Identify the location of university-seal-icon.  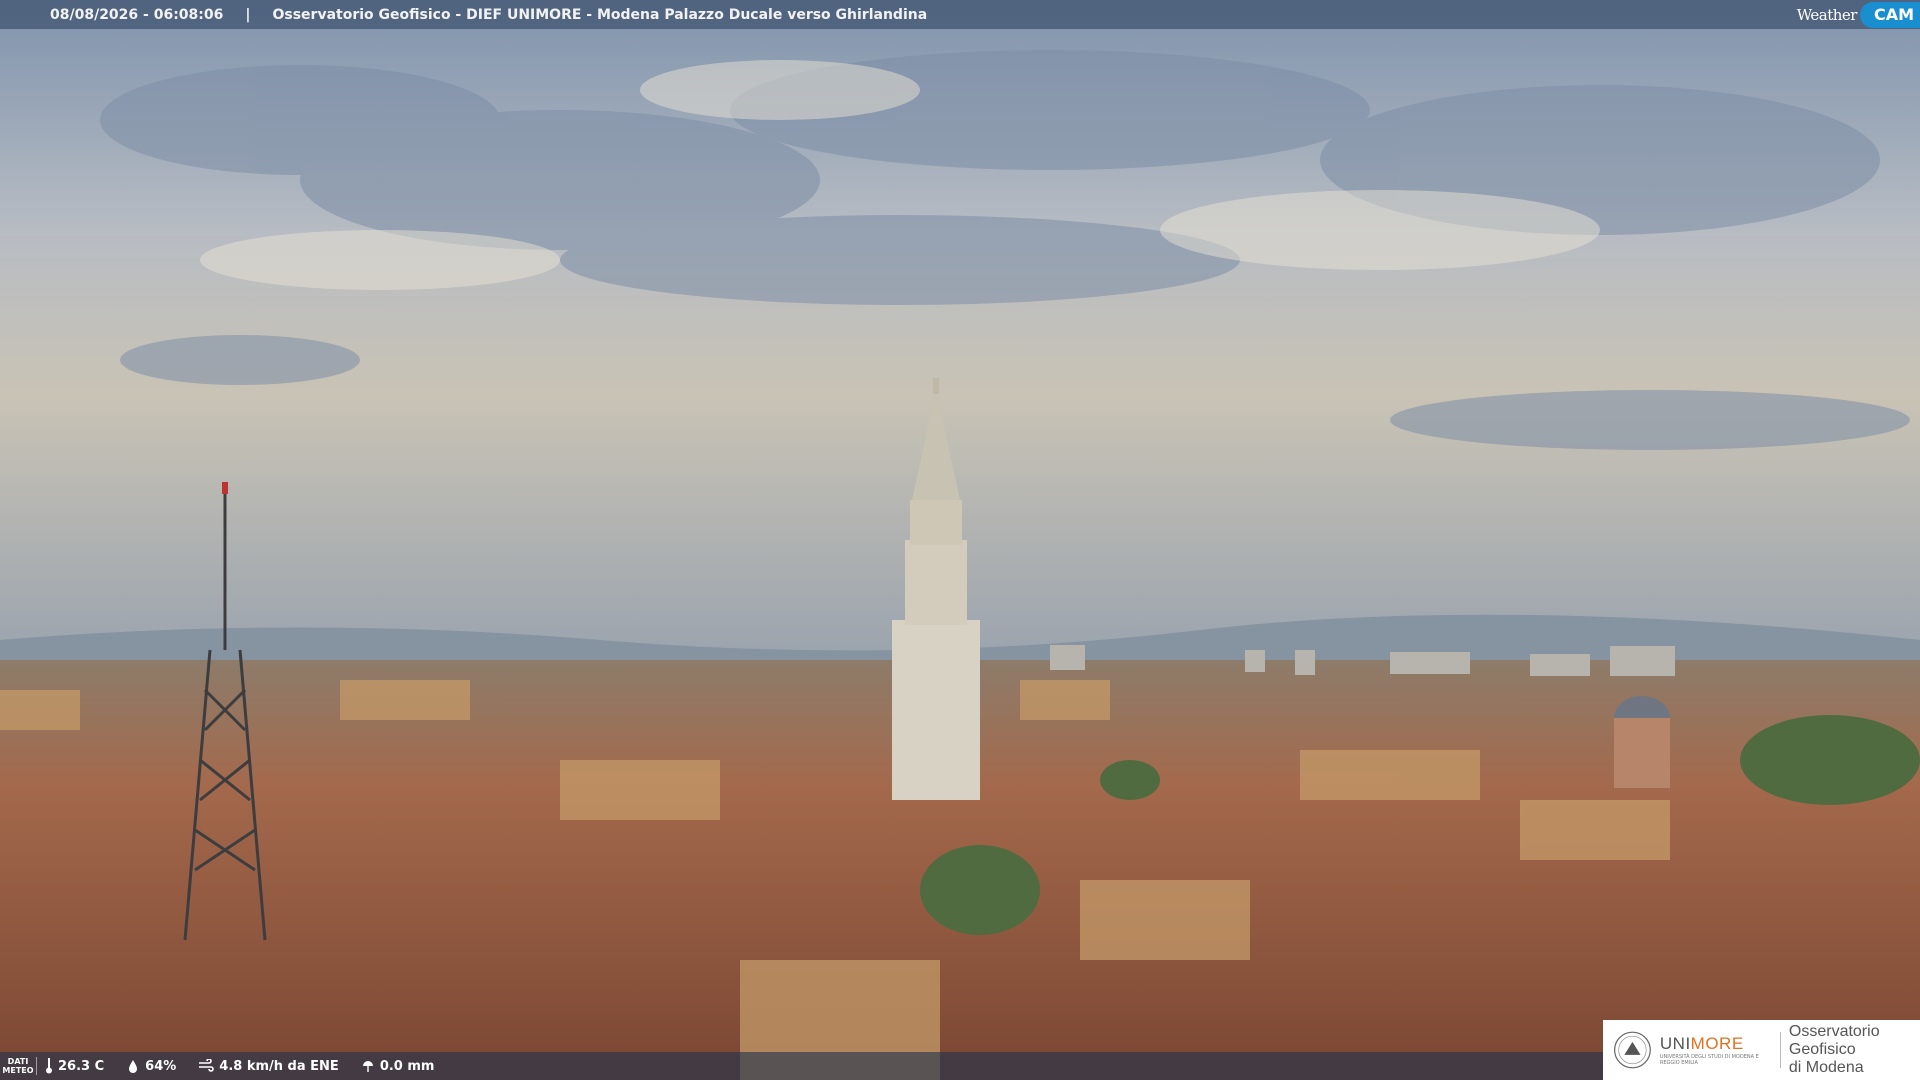
(1632, 1050).